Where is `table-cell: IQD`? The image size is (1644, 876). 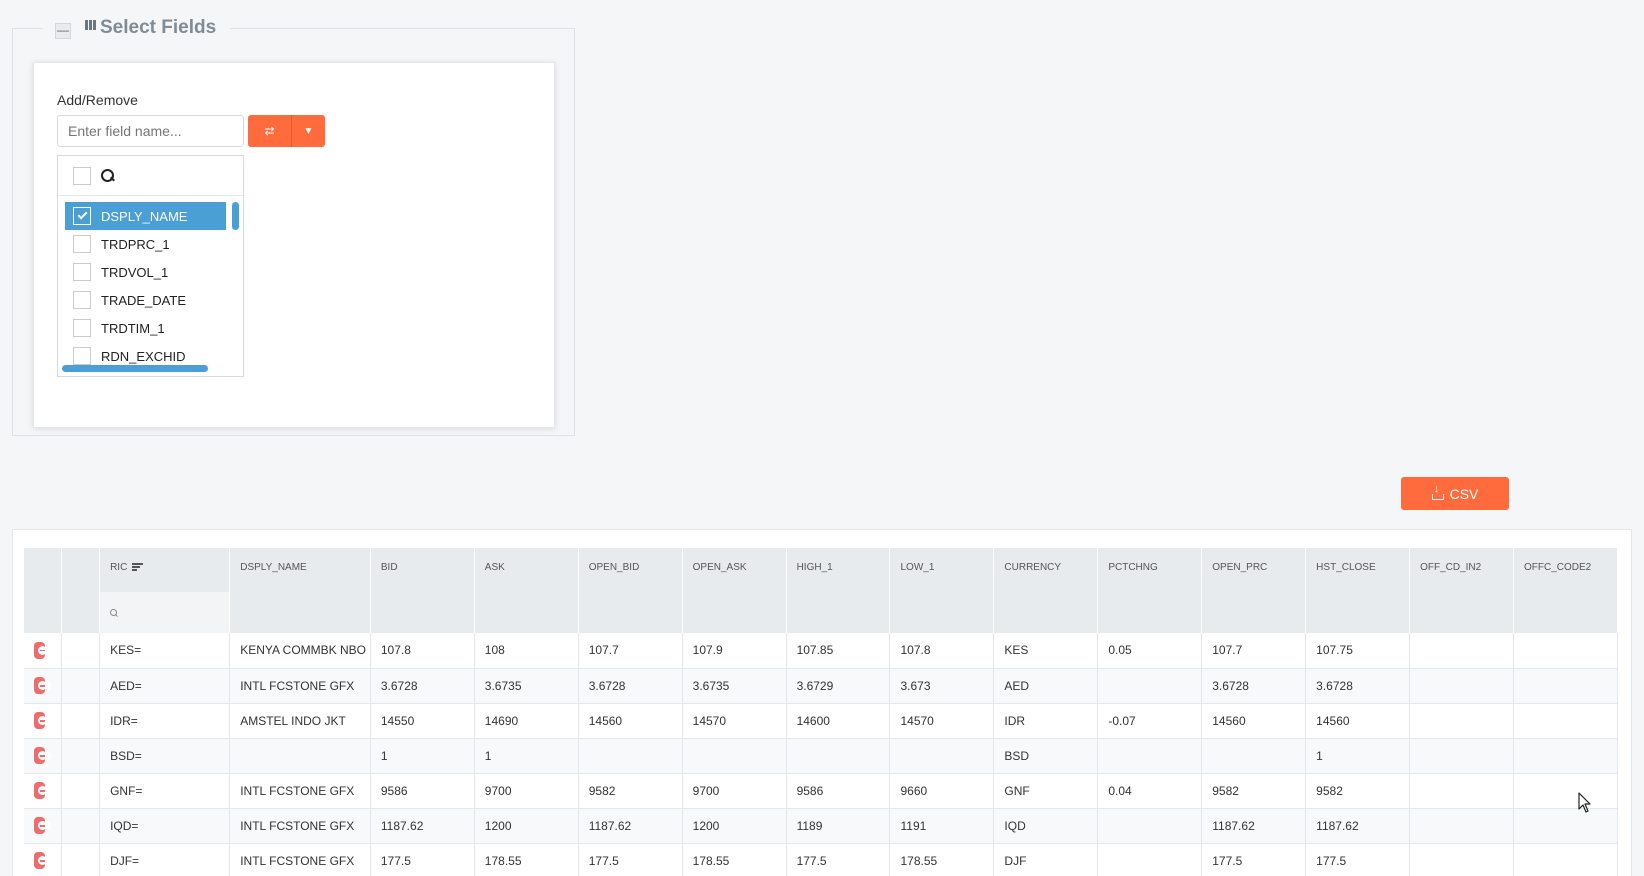 table-cell: IQD is located at coordinates (1046, 826).